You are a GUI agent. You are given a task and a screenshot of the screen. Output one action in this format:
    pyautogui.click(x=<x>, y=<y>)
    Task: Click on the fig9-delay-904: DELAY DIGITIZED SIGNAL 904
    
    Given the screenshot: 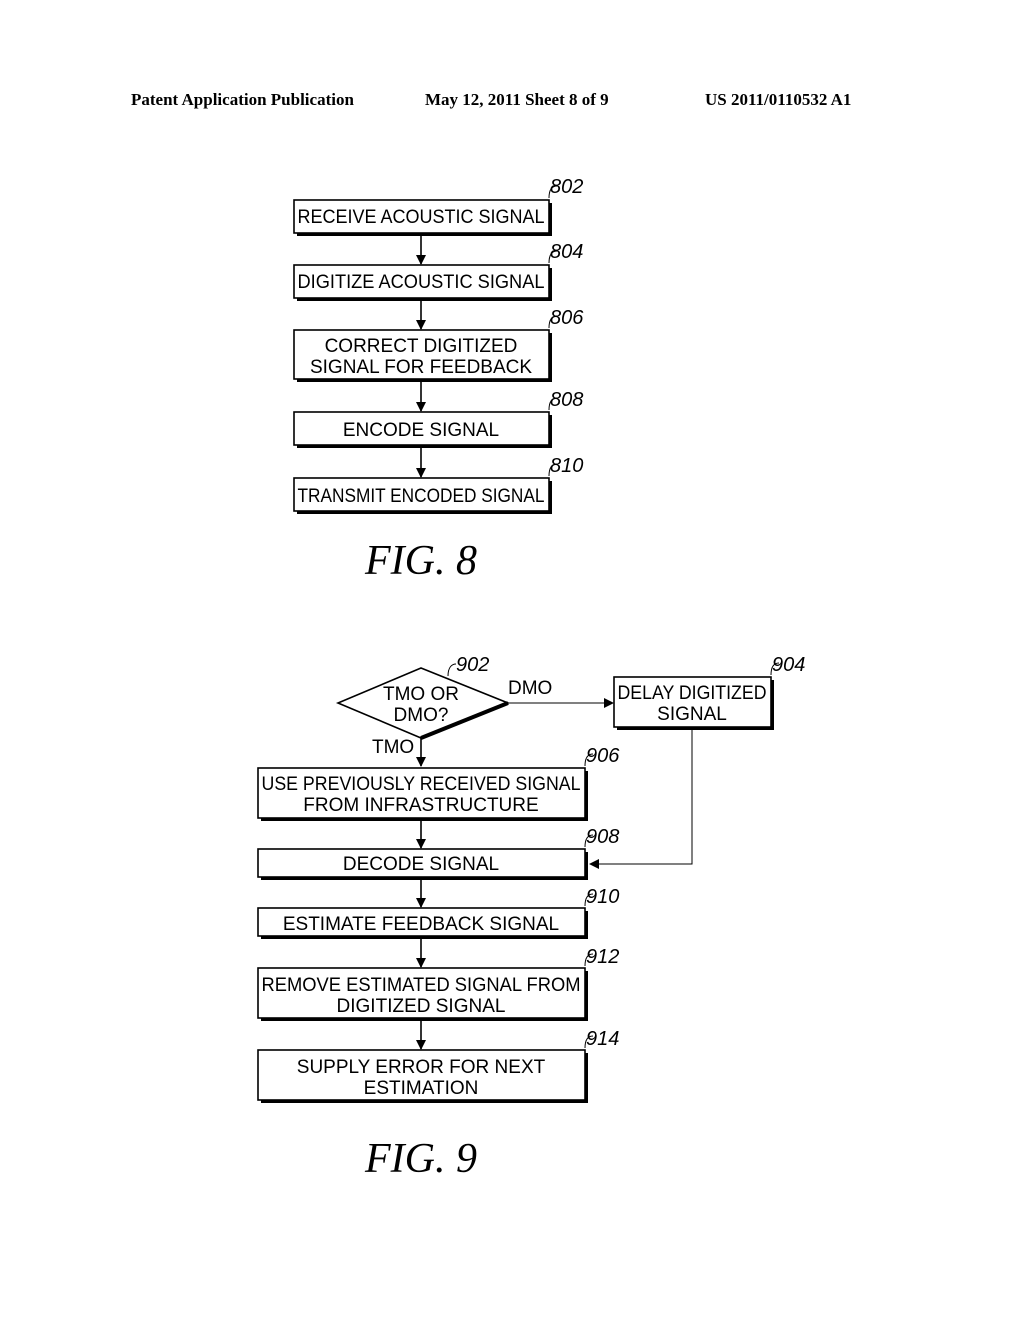 What is the action you would take?
    pyautogui.click(x=709, y=692)
    